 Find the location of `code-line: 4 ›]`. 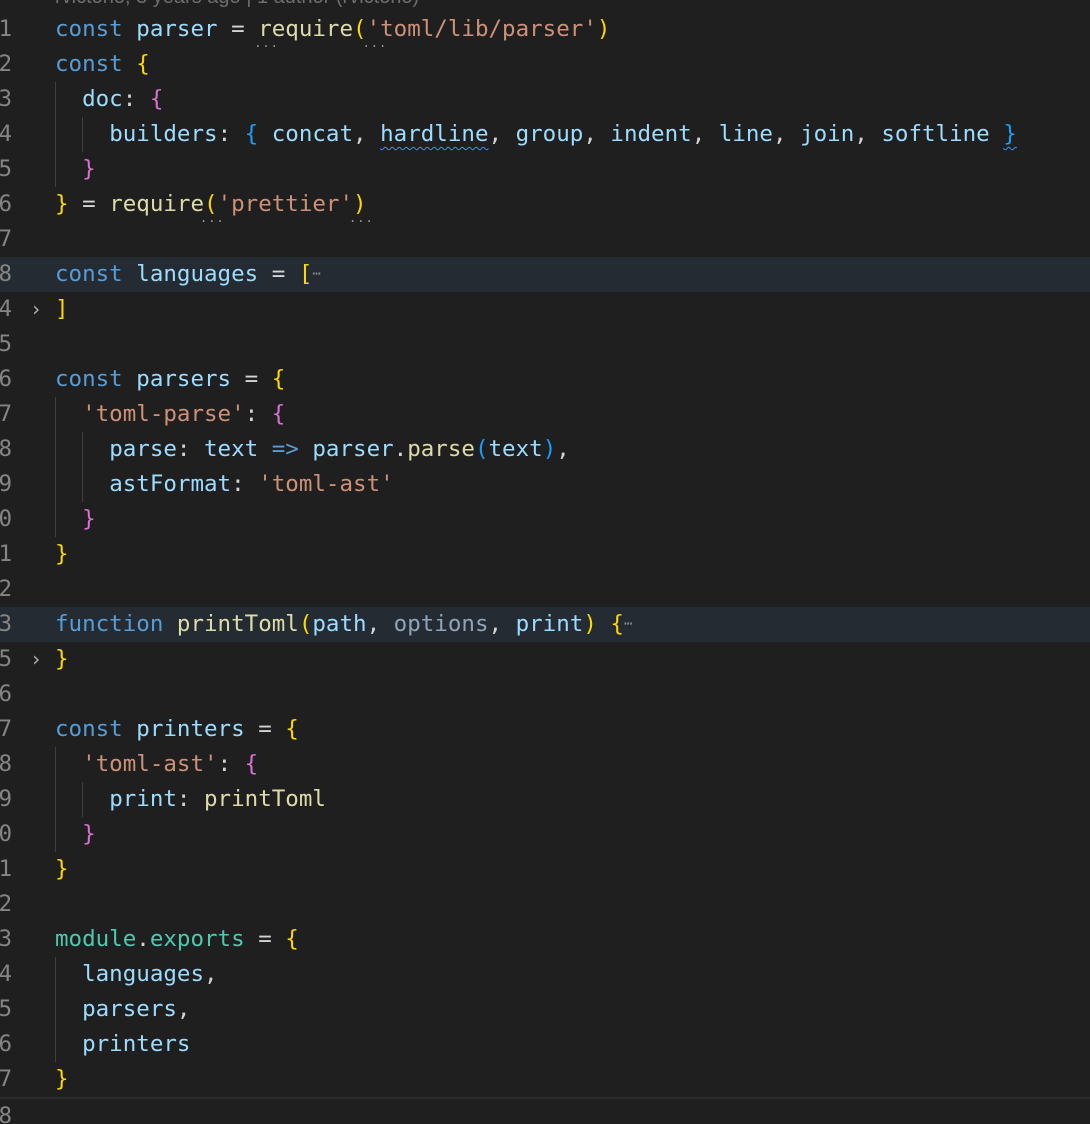

code-line: 4 ›] is located at coordinates (545, 309).